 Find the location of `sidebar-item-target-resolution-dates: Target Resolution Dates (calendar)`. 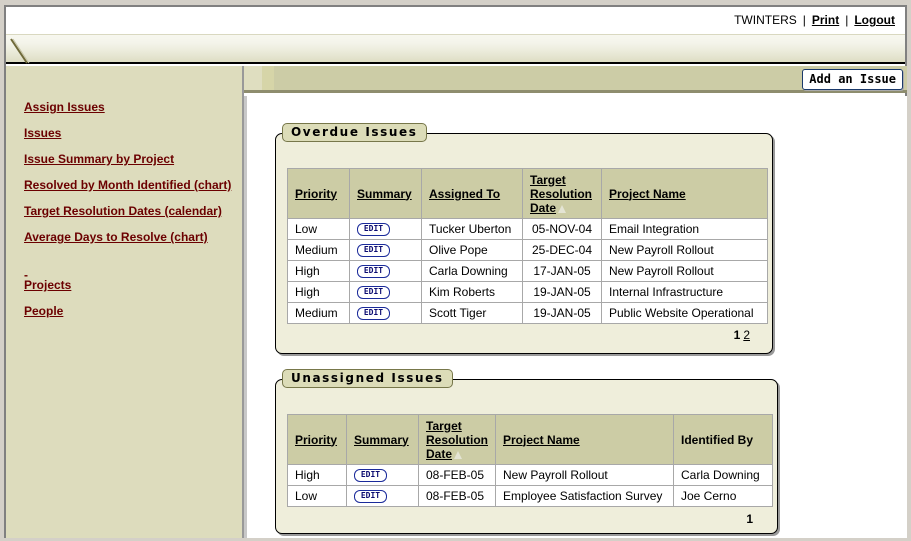

sidebar-item-target-resolution-dates: Target Resolution Dates (calendar) is located at coordinates (127, 217).